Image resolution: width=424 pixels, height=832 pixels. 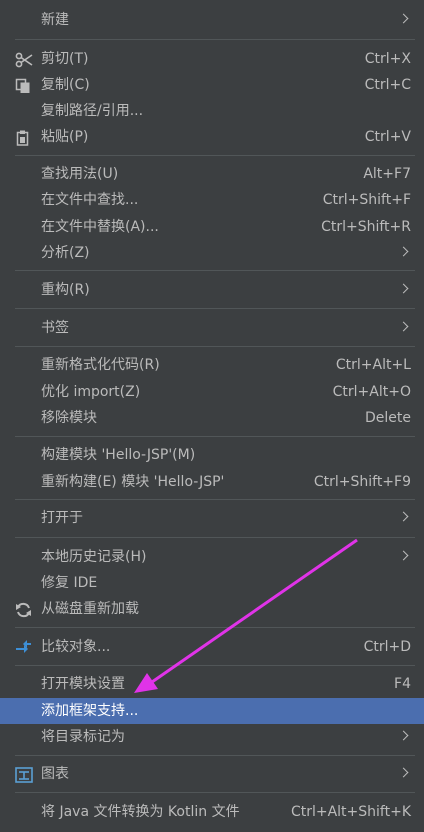 What do you see at coordinates (246, 615) in the screenshot?
I see `annotation-arrow` at bounding box center [246, 615].